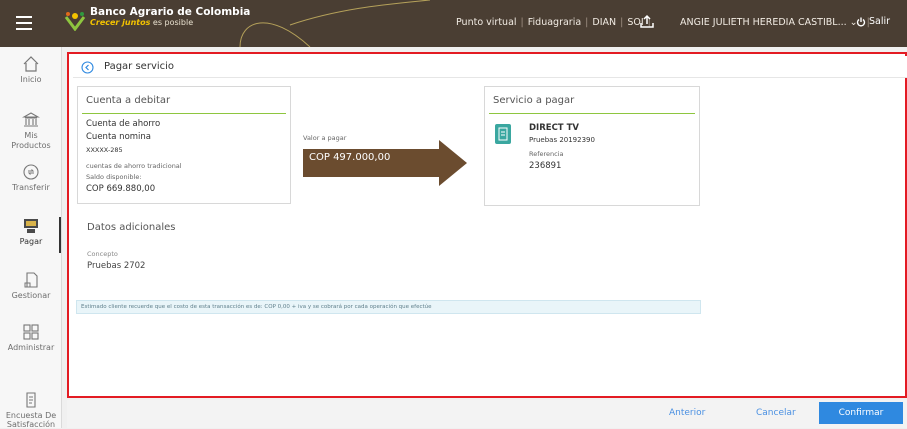 This screenshot has width=907, height=429. What do you see at coordinates (861, 22) in the screenshot?
I see `power-icon` at bounding box center [861, 22].